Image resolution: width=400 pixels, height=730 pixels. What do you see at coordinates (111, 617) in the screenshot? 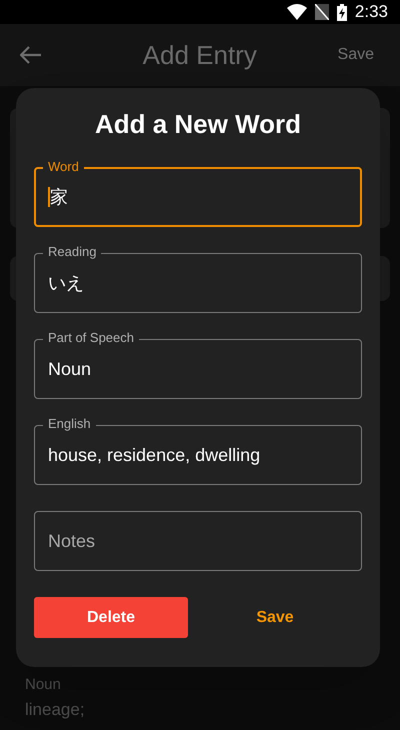
I see `delete-button: Delete` at bounding box center [111, 617].